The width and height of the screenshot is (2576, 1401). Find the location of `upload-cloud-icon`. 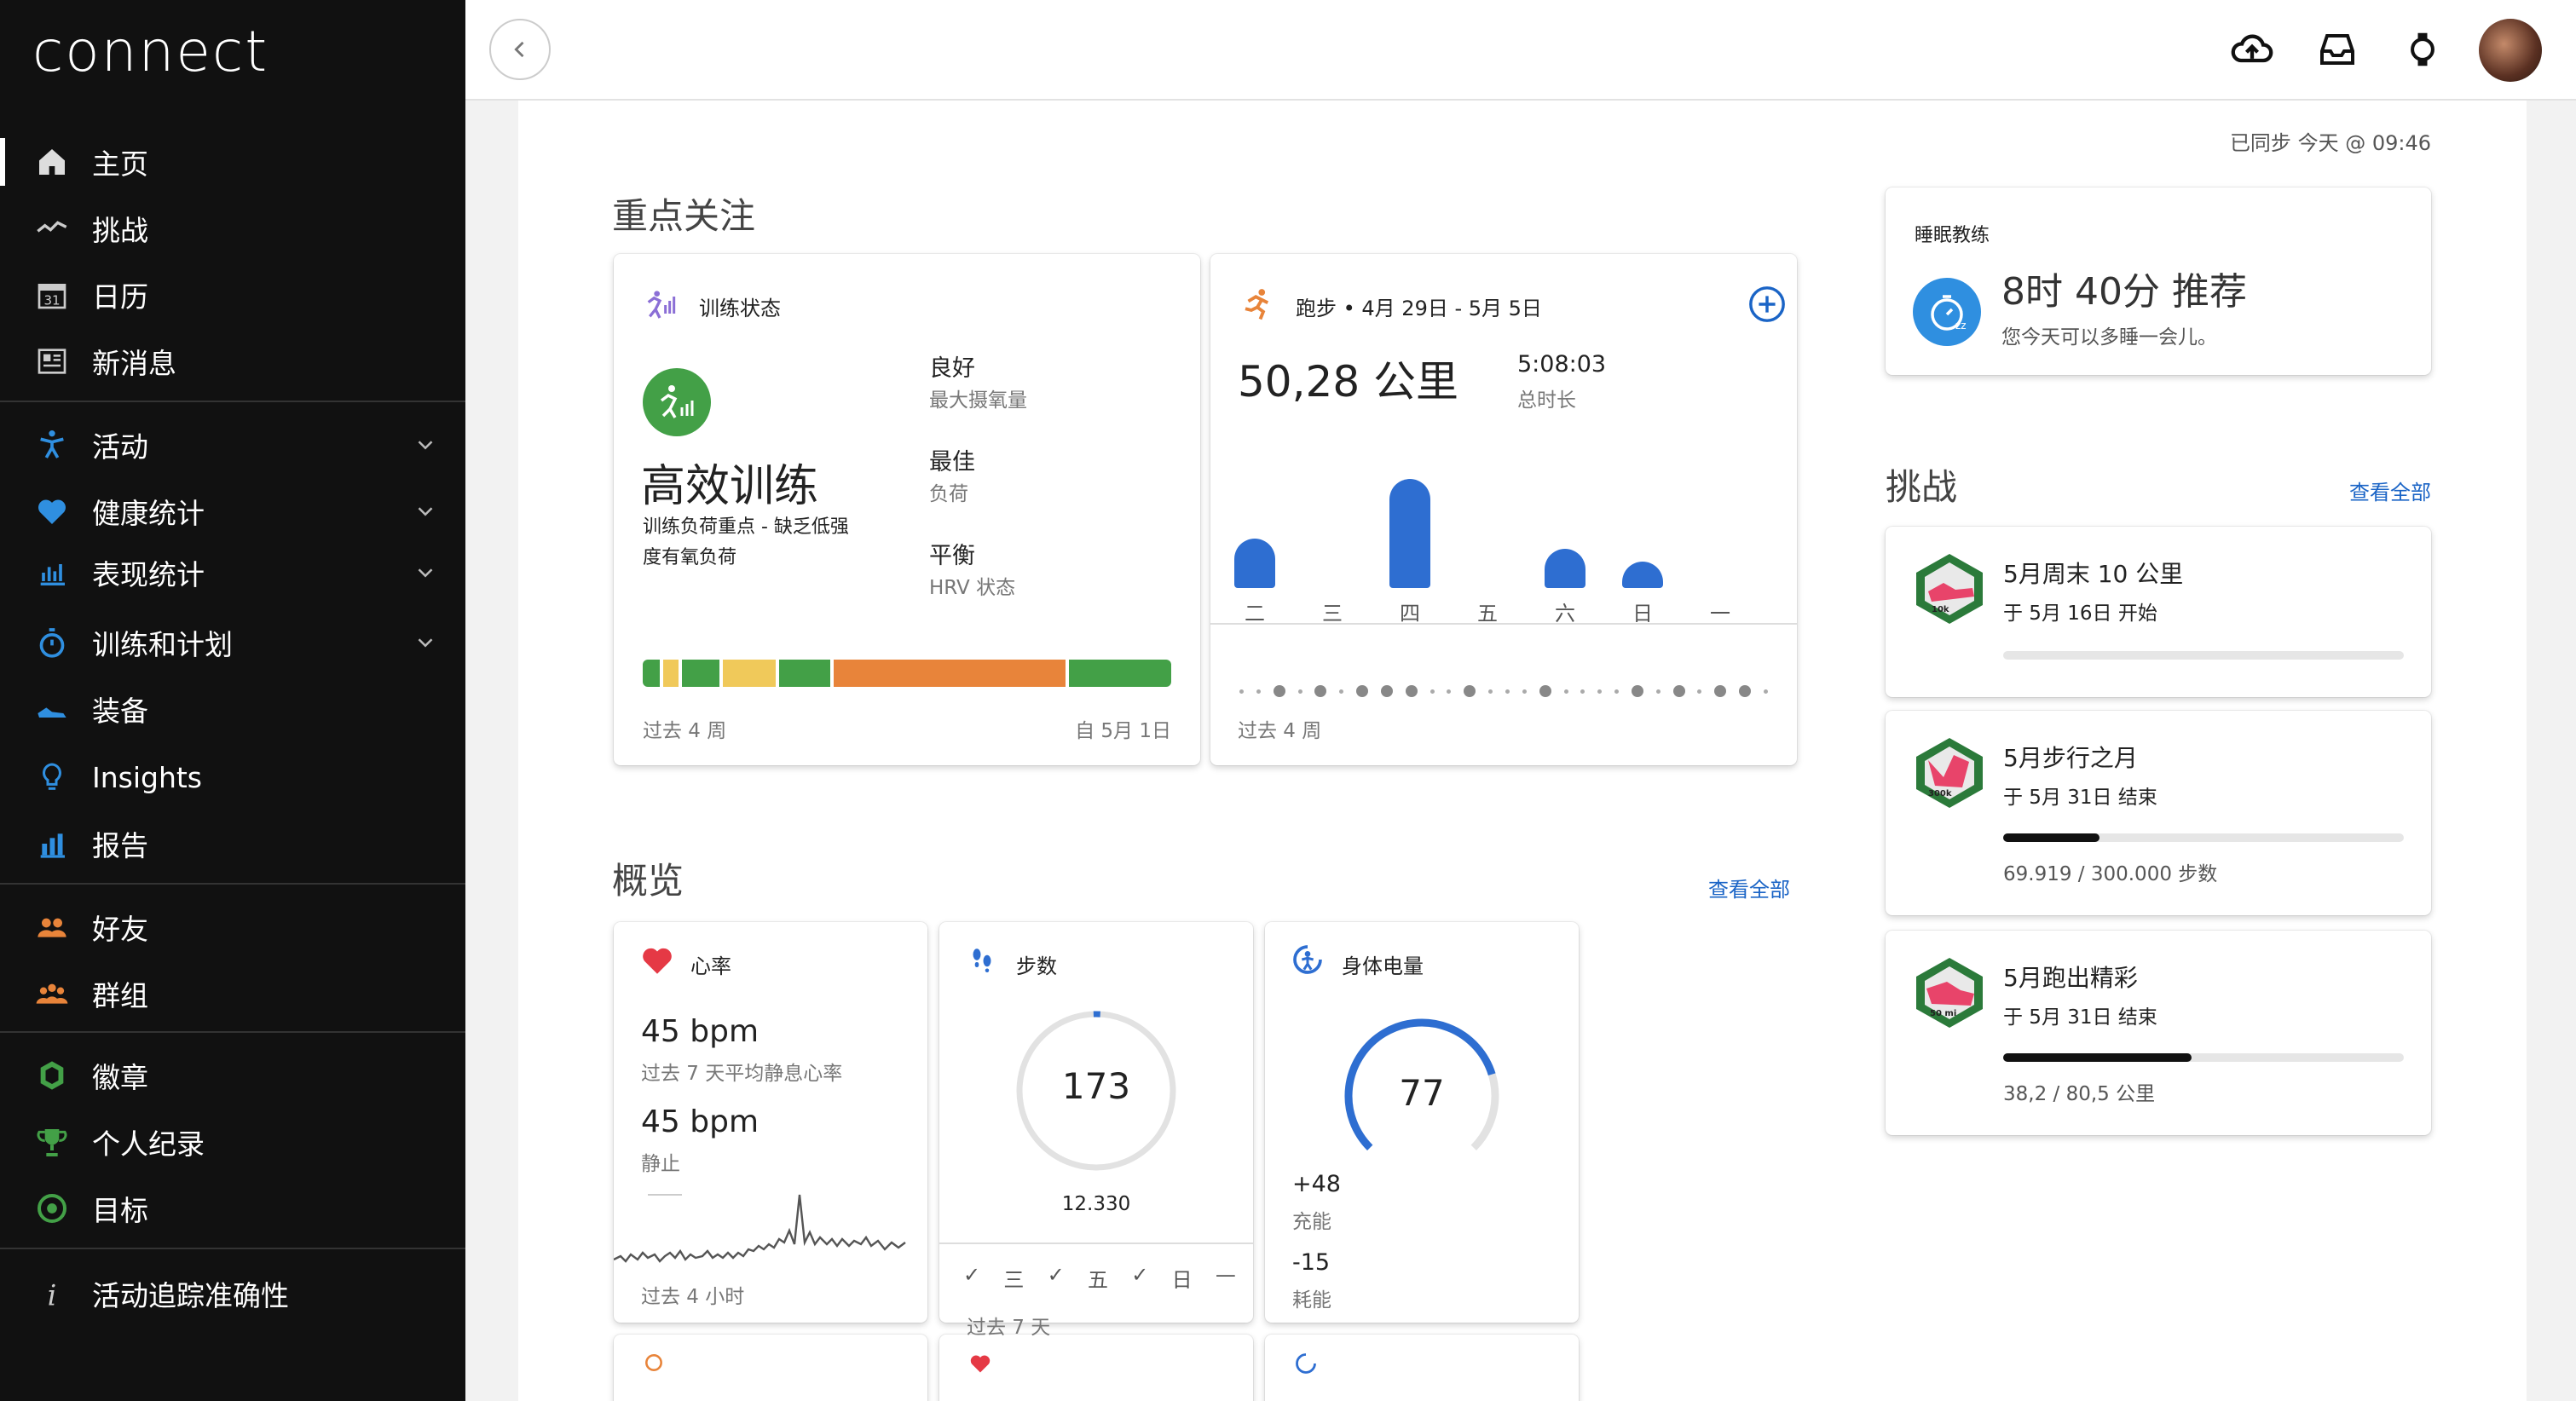

upload-cloud-icon is located at coordinates (2252, 49).